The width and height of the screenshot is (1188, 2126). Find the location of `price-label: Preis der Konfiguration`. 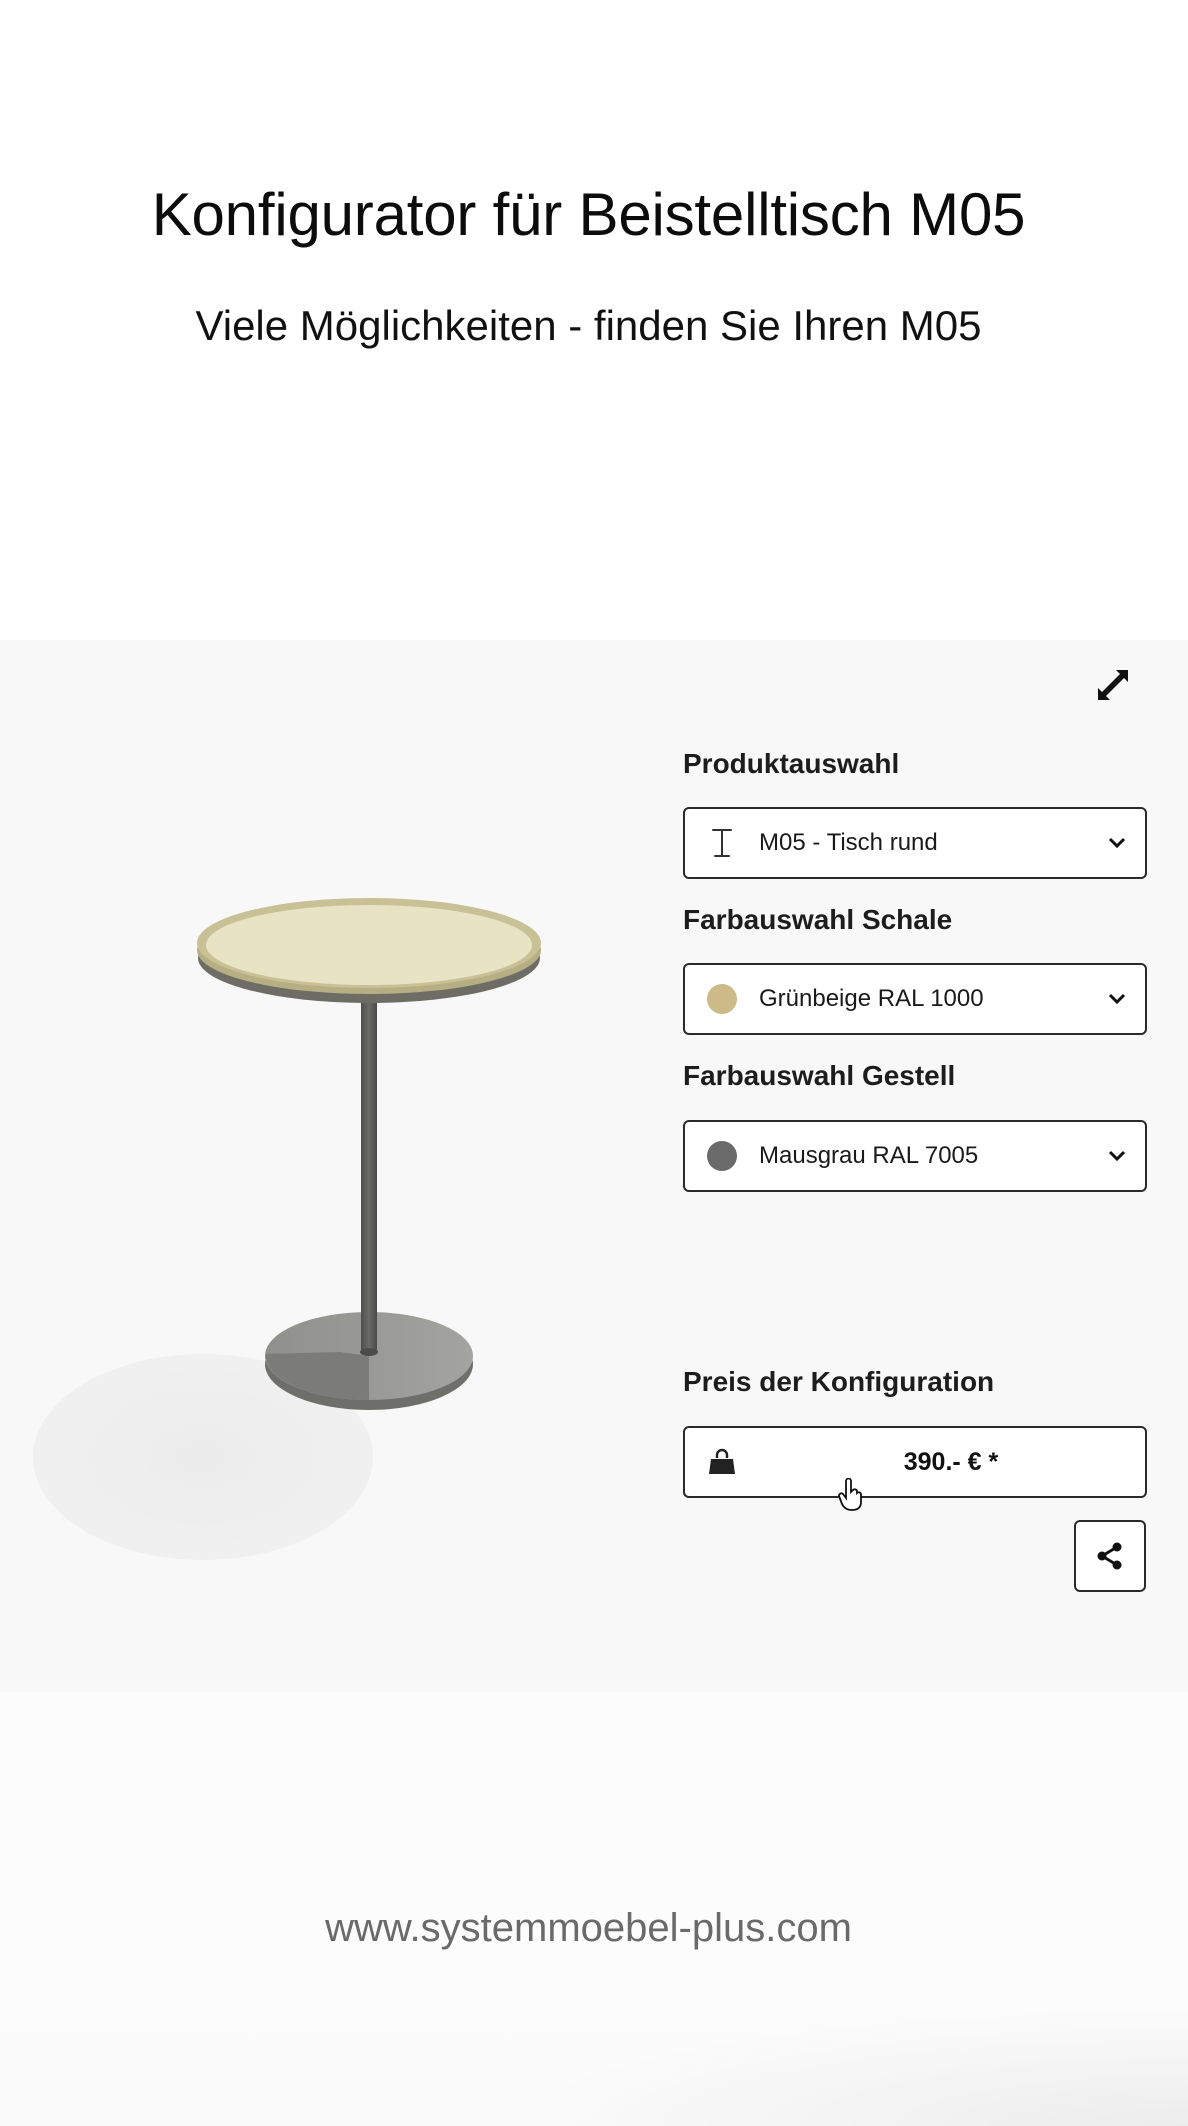

price-label: Preis der Konfiguration is located at coordinates (839, 1381).